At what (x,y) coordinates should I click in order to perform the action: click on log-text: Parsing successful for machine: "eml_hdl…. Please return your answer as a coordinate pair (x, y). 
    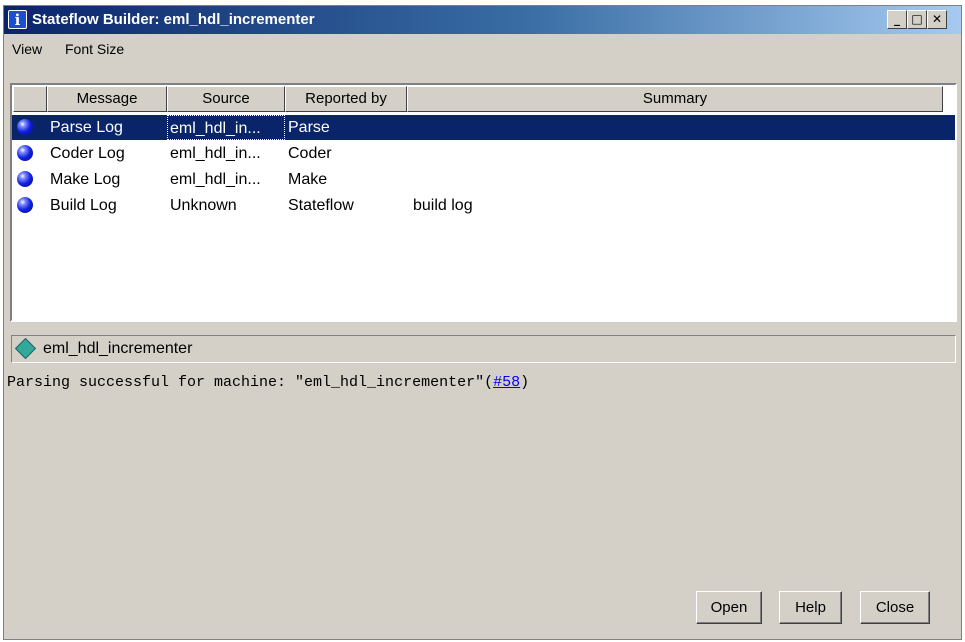
    Looking at the image, I should click on (250, 382).